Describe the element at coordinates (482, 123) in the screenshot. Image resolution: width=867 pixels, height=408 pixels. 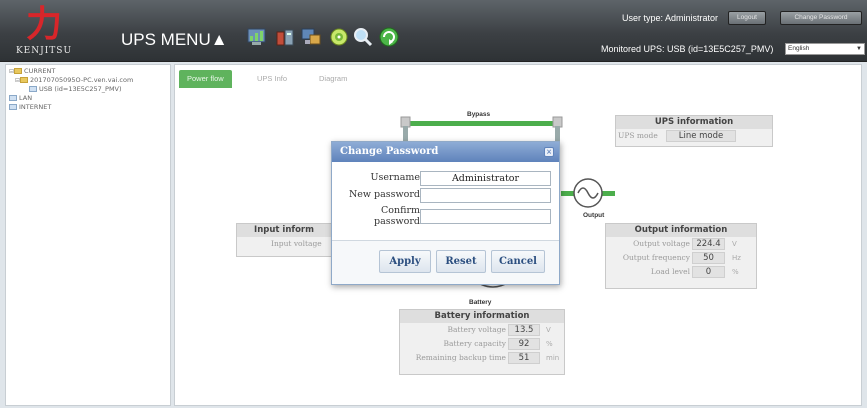
I see `bypass-flow-line` at that location.